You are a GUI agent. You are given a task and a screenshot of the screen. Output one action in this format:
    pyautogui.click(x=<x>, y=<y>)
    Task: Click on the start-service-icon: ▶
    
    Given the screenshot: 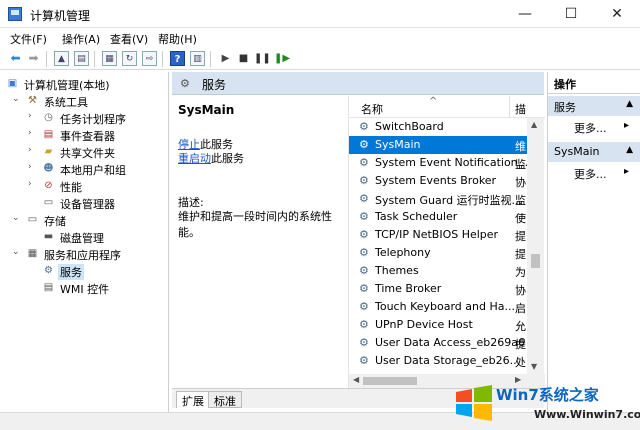 What is the action you would take?
    pyautogui.click(x=225, y=58)
    